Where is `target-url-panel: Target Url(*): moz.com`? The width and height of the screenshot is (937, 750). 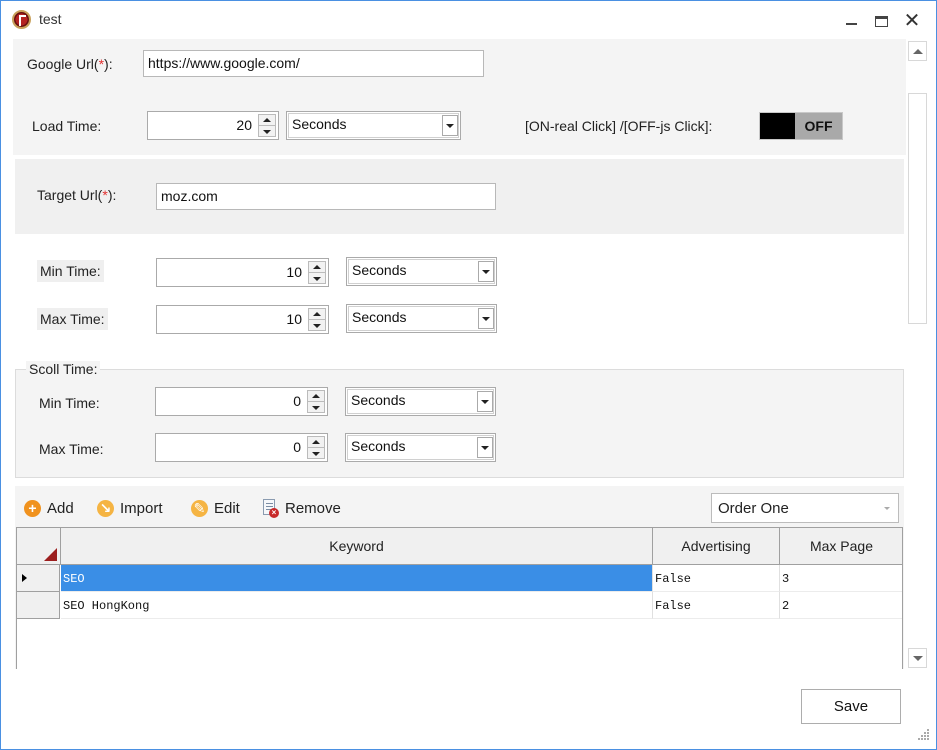 target-url-panel: Target Url(*): moz.com is located at coordinates (459, 196).